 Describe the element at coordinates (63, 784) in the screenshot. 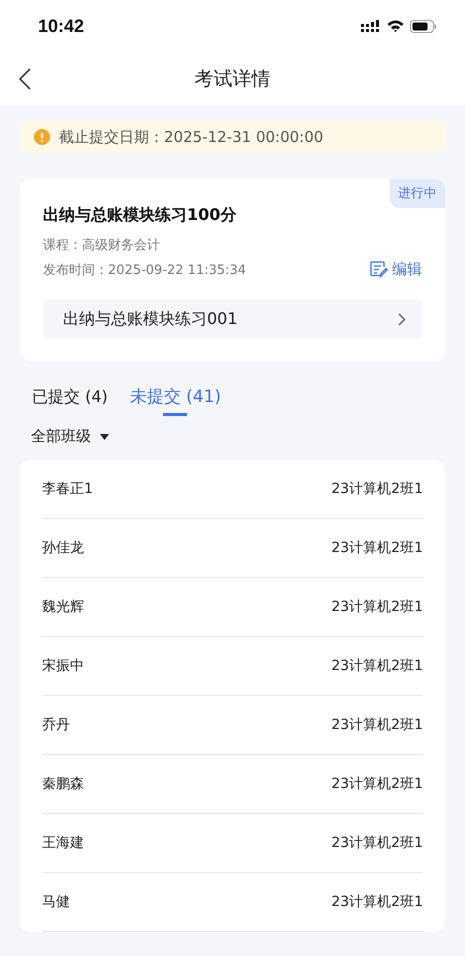

I see `student-name: 秦鹏森` at that location.